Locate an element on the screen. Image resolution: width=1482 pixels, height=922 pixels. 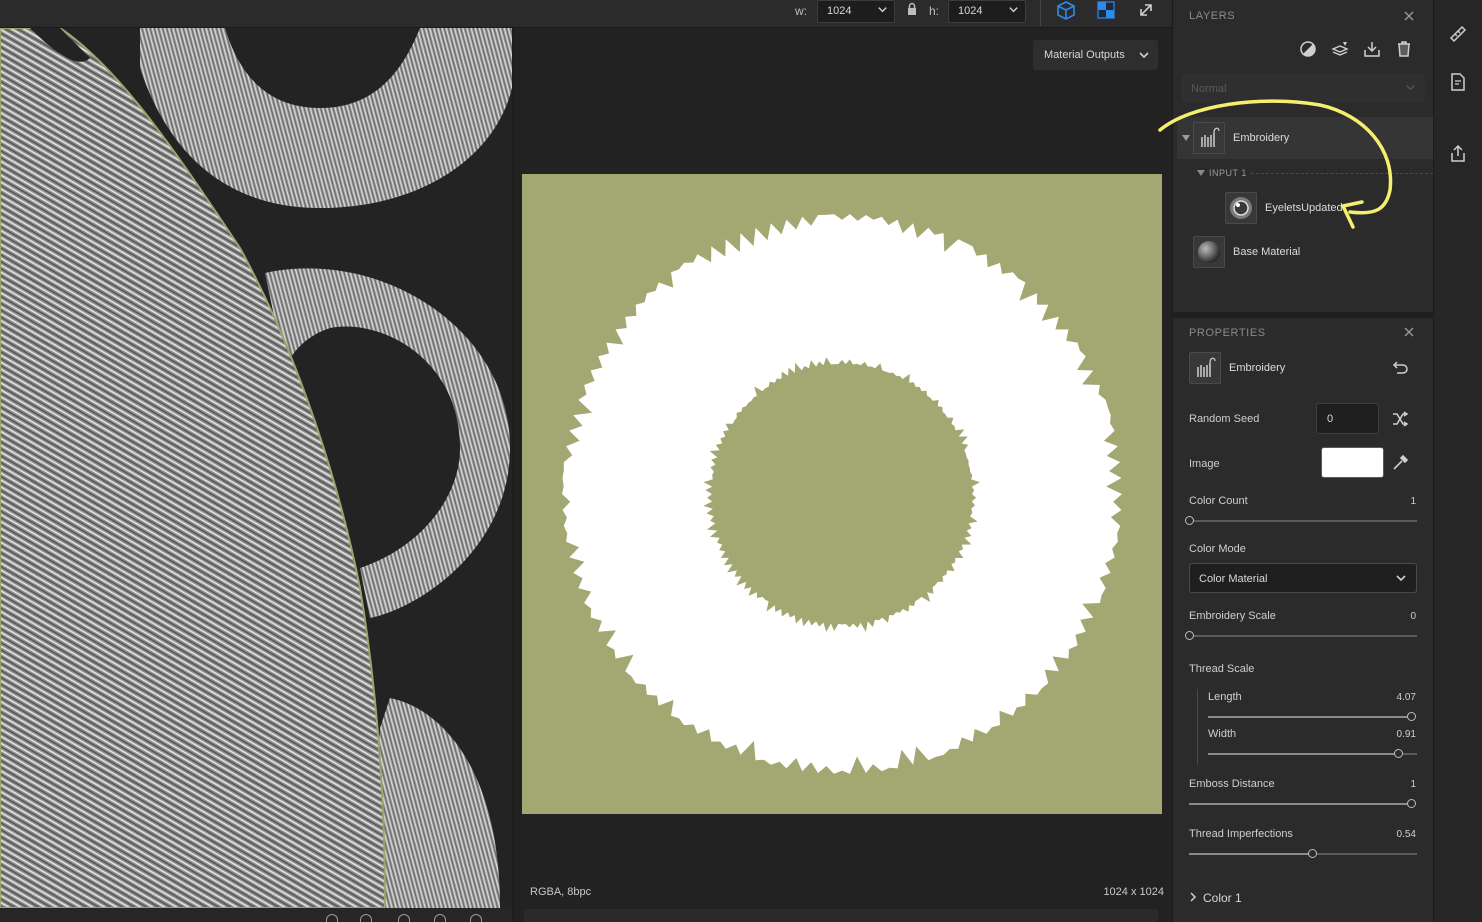
random-seed-input: 0 is located at coordinates (1347, 418).